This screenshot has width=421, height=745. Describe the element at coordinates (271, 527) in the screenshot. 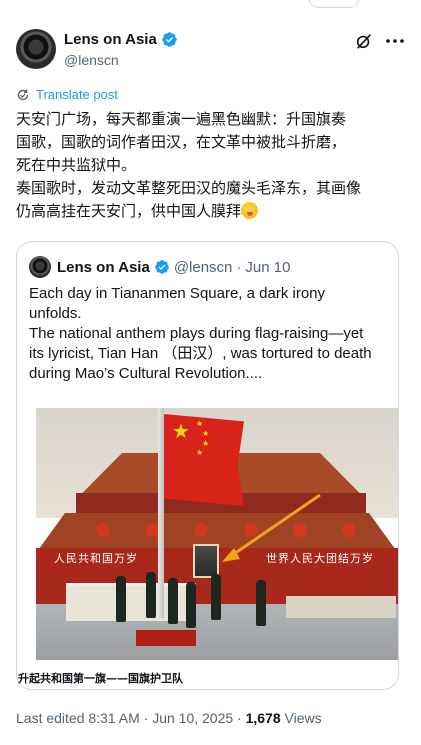

I see `annotation-arrow-icon` at that location.